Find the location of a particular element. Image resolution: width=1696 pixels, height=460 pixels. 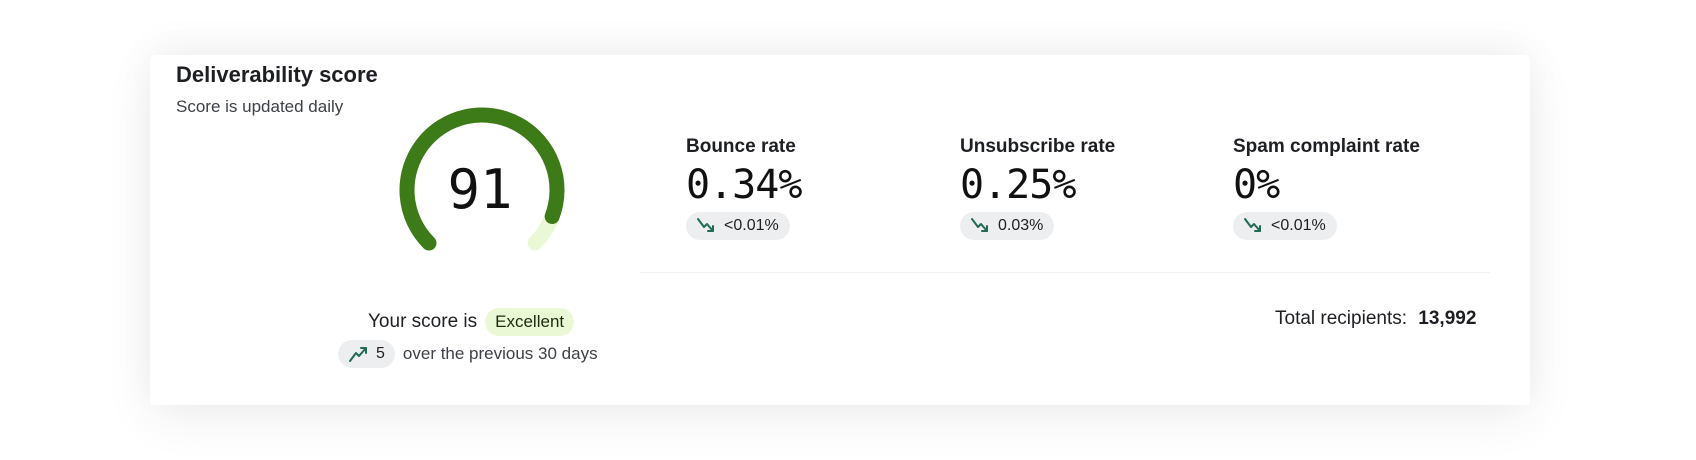

metric-unsubscribe-rate: Unsubscribe rate 0.25% 0.03% is located at coordinates (1037, 188).